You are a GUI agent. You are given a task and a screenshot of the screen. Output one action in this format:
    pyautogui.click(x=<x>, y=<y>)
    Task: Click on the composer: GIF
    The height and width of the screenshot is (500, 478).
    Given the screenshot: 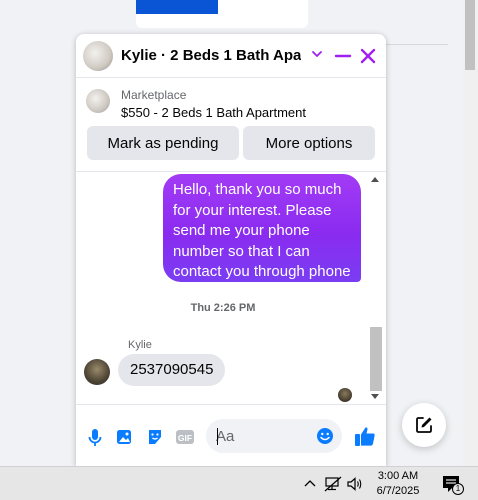 What is the action you would take?
    pyautogui.click(x=231, y=435)
    